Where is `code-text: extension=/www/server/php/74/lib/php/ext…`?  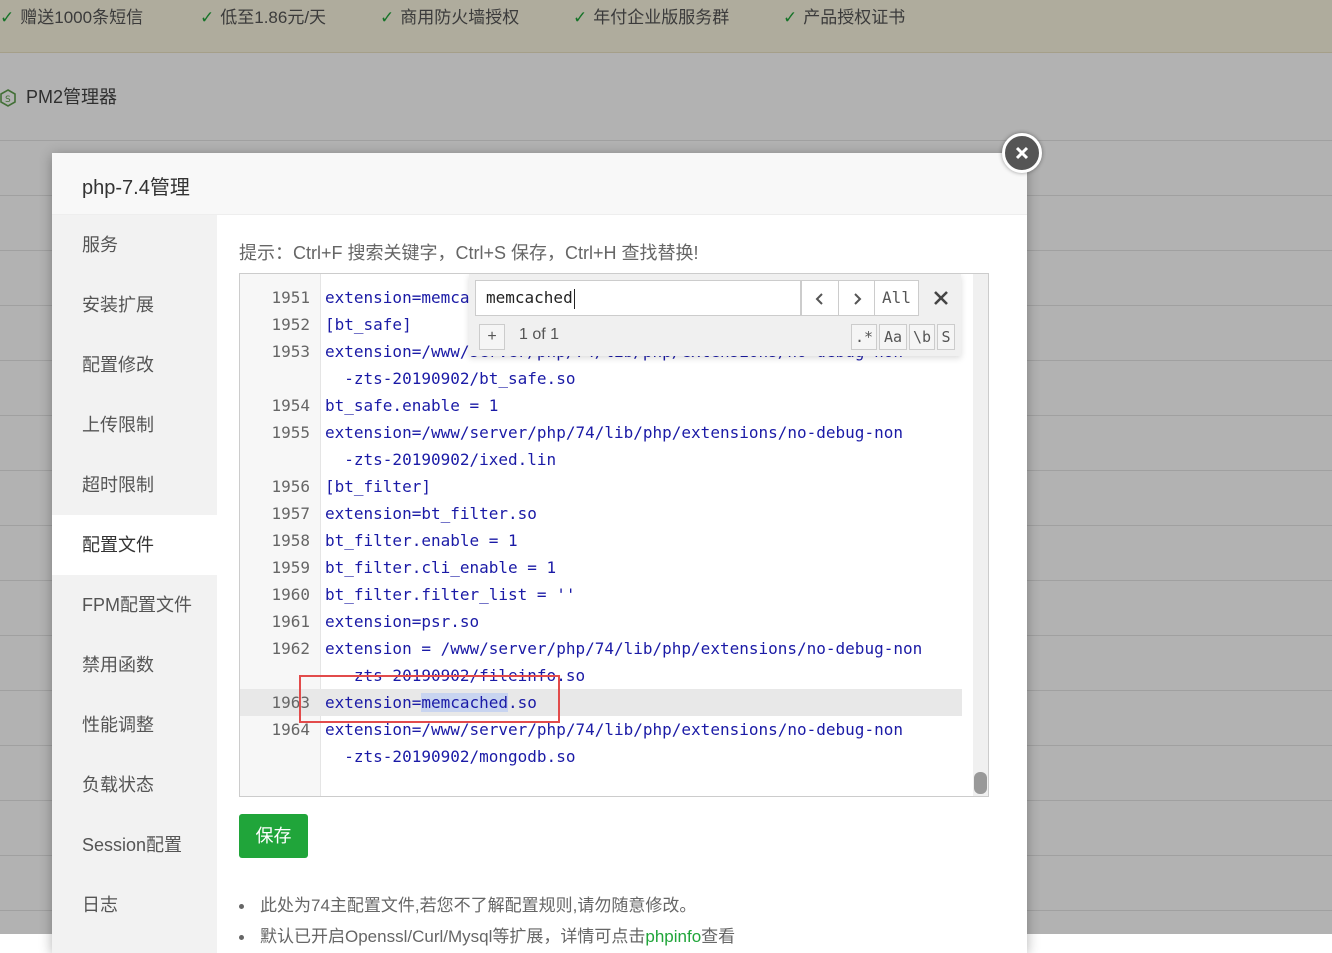 code-text: extension=/www/server/php/74/lib/php/ext… is located at coordinates (614, 432).